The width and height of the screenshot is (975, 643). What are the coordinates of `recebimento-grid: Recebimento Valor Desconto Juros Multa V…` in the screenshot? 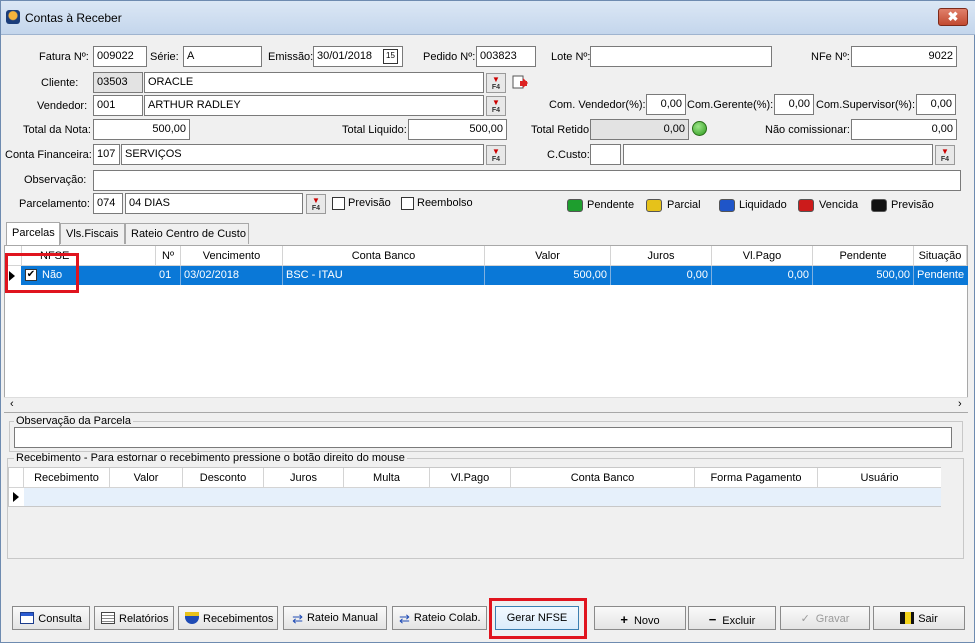 It's located at (474, 487).